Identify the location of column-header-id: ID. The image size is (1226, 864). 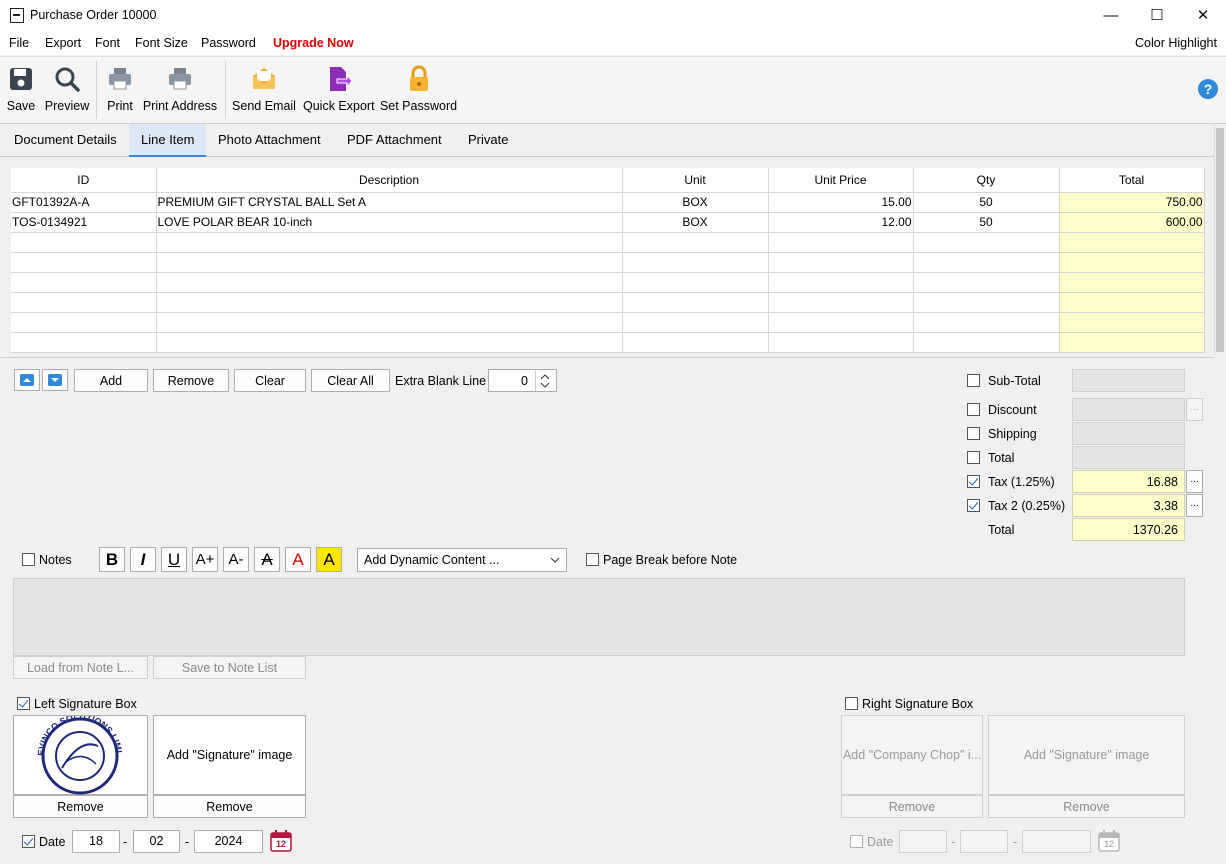
(84, 180).